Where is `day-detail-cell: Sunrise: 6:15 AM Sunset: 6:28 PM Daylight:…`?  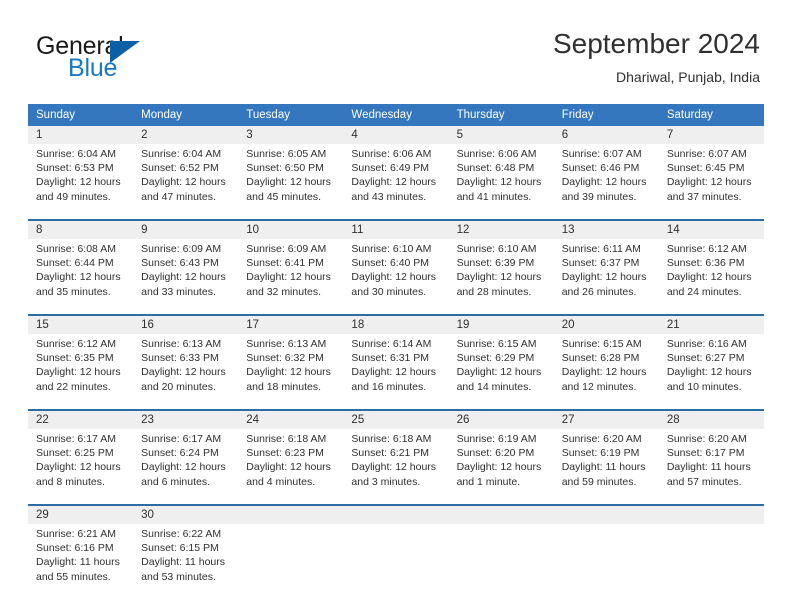 day-detail-cell: Sunrise: 6:15 AM Sunset: 6:28 PM Daylight:… is located at coordinates (606, 372).